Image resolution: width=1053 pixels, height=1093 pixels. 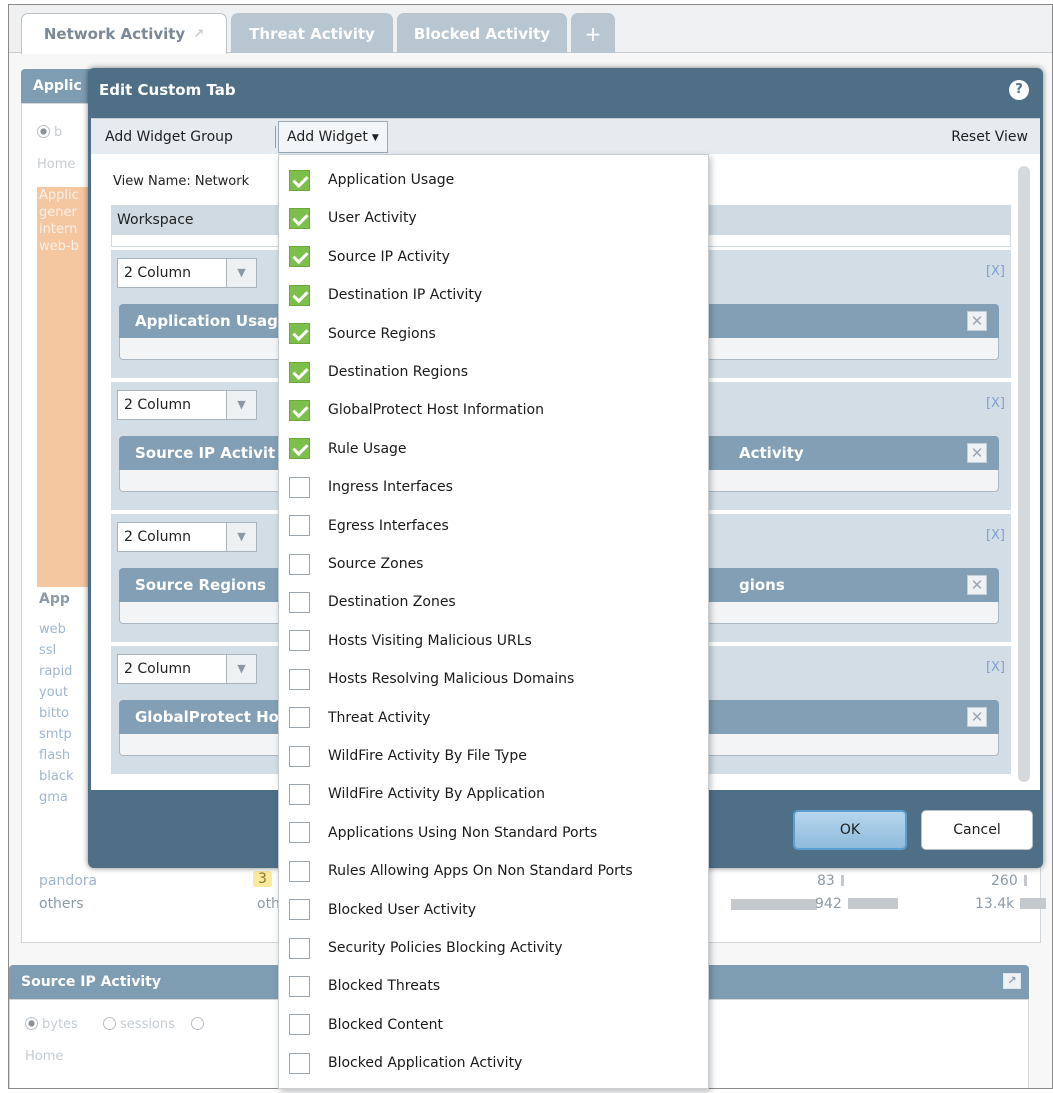 What do you see at coordinates (124, 33) in the screenshot?
I see `tab-network-activity: Network Activity ↗` at bounding box center [124, 33].